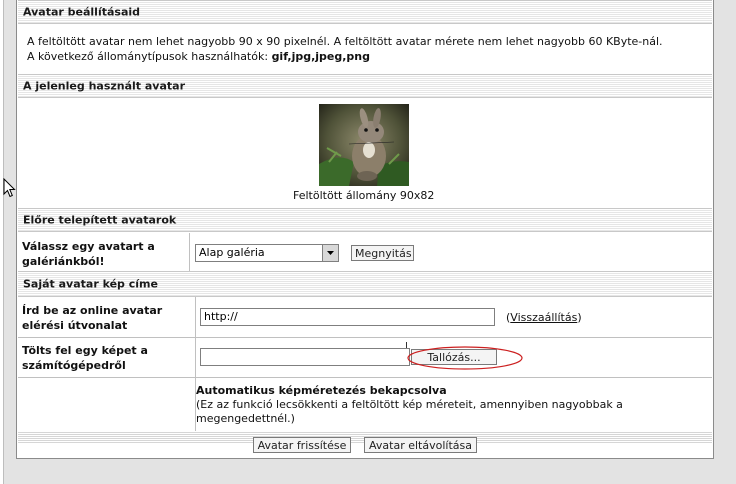  What do you see at coordinates (302, 445) in the screenshot?
I see `update-avatar-button: Avatar frissítése` at bounding box center [302, 445].